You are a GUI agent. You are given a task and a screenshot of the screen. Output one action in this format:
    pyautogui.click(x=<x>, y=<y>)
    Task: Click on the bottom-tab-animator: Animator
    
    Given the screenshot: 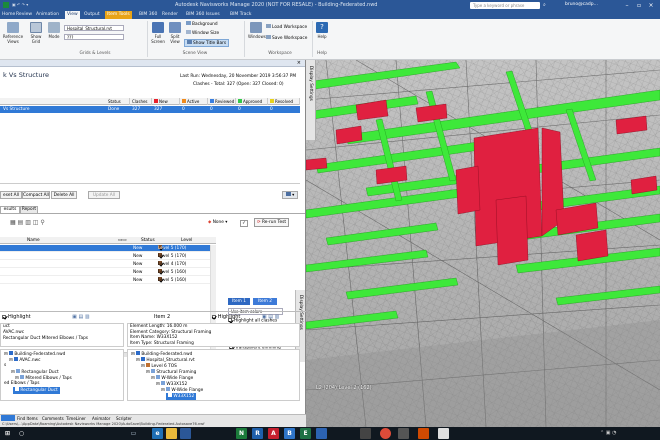 What is the action you would take?
    pyautogui.click(x=101, y=418)
    